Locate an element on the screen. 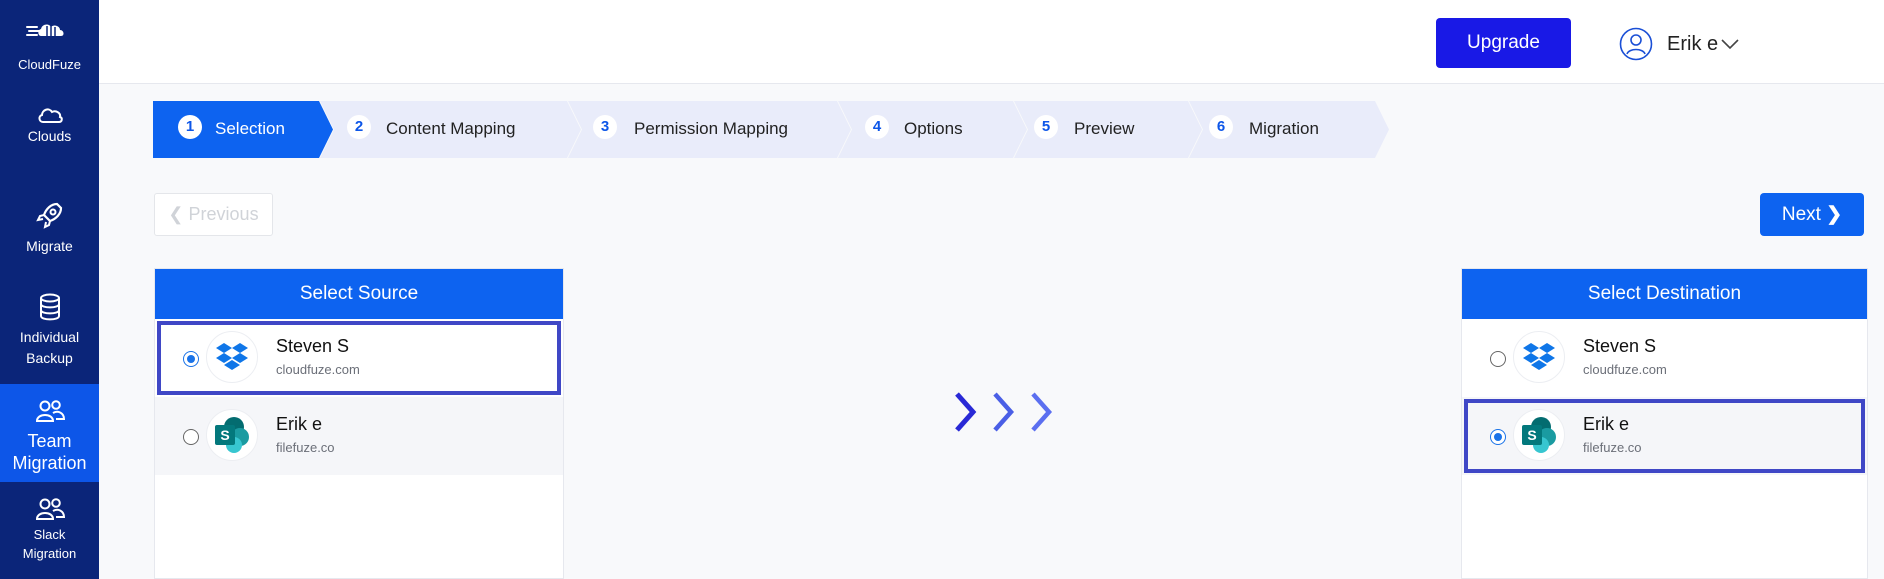  user-menu: Erik e is located at coordinates (1679, 44).